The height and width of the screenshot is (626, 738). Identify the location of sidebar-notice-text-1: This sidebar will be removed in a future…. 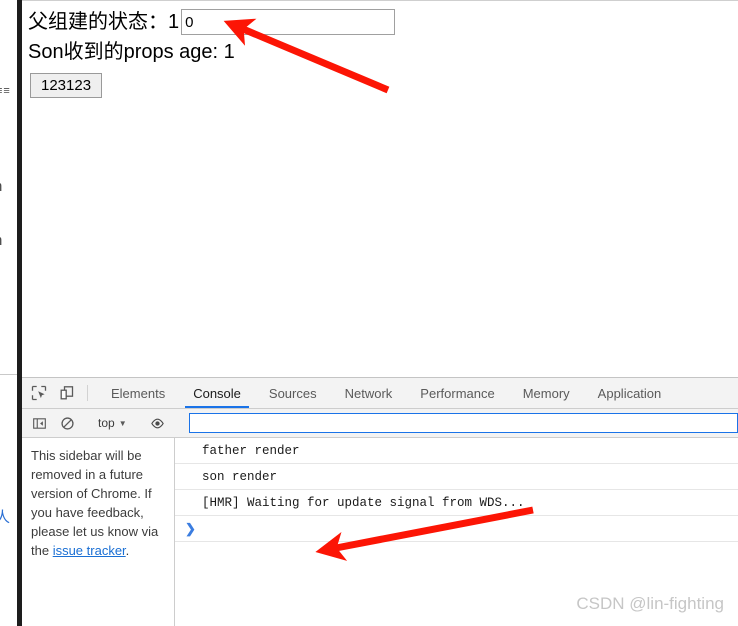
(95, 503).